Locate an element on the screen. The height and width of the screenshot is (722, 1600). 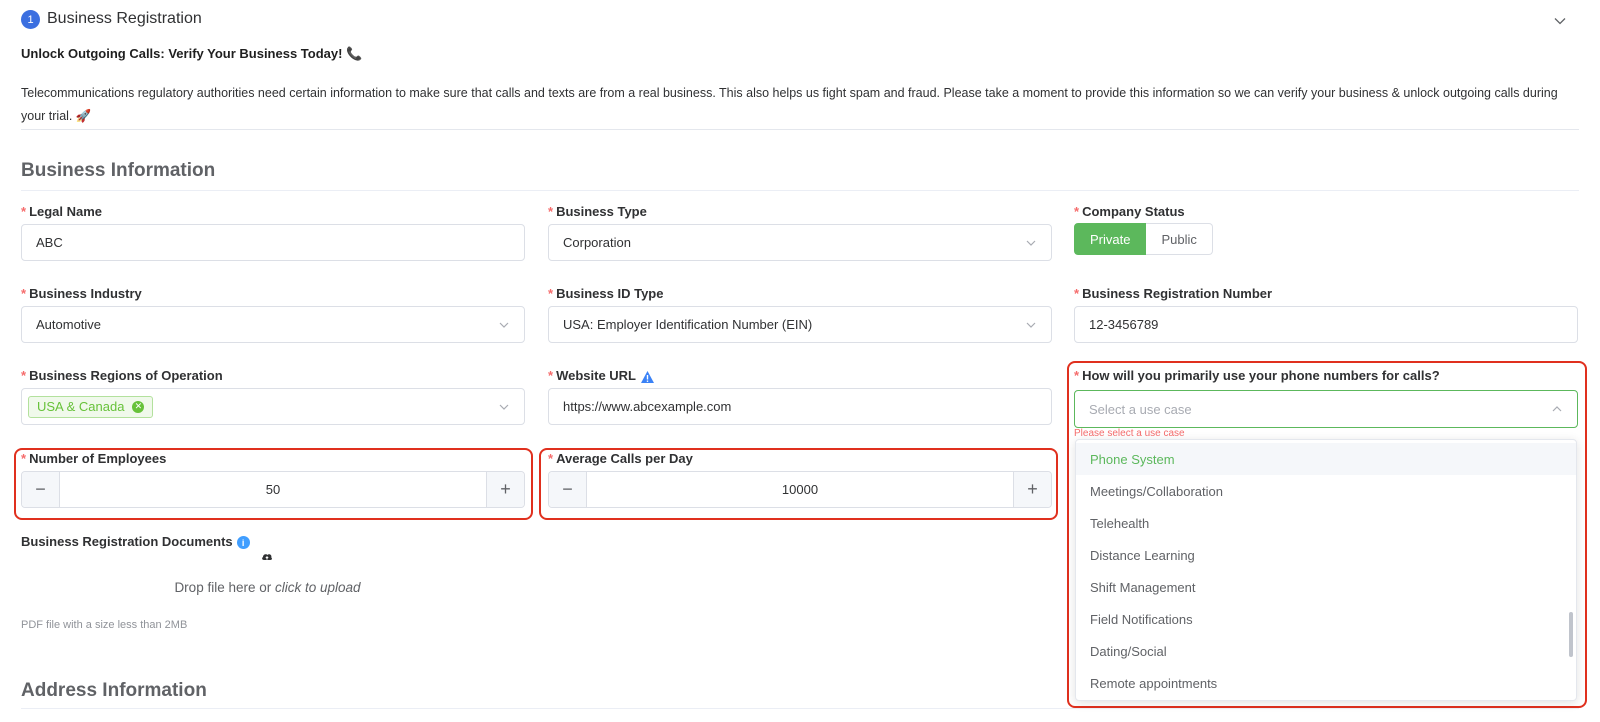
employees-stepper: − 50 + is located at coordinates (273, 489).